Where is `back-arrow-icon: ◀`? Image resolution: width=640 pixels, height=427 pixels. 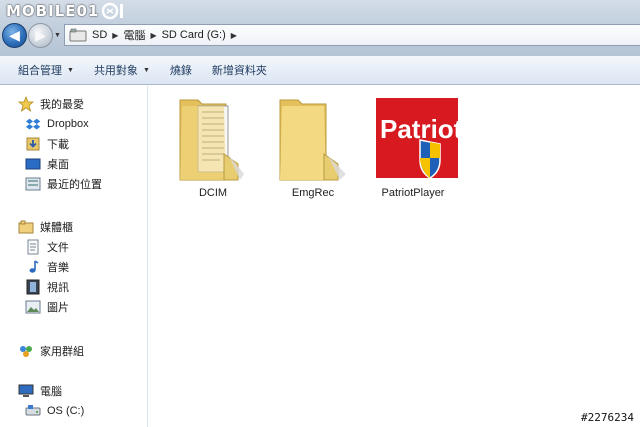 back-arrow-icon: ◀ is located at coordinates (14, 35).